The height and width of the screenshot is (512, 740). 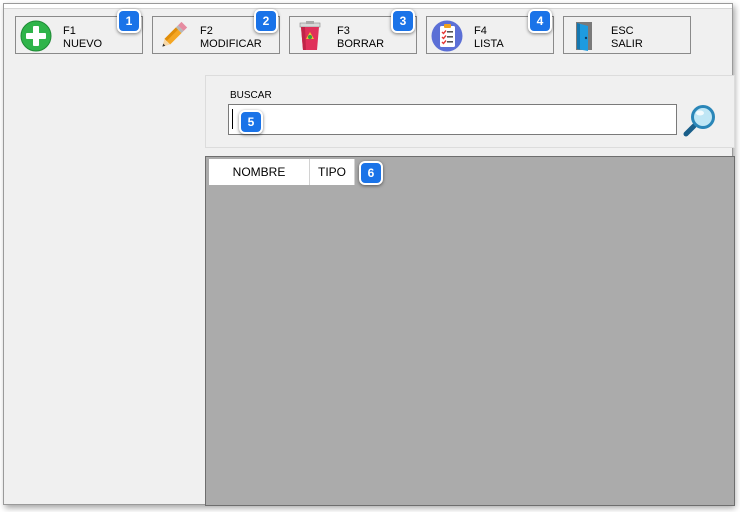 I want to click on checklist-icon, so click(x=447, y=36).